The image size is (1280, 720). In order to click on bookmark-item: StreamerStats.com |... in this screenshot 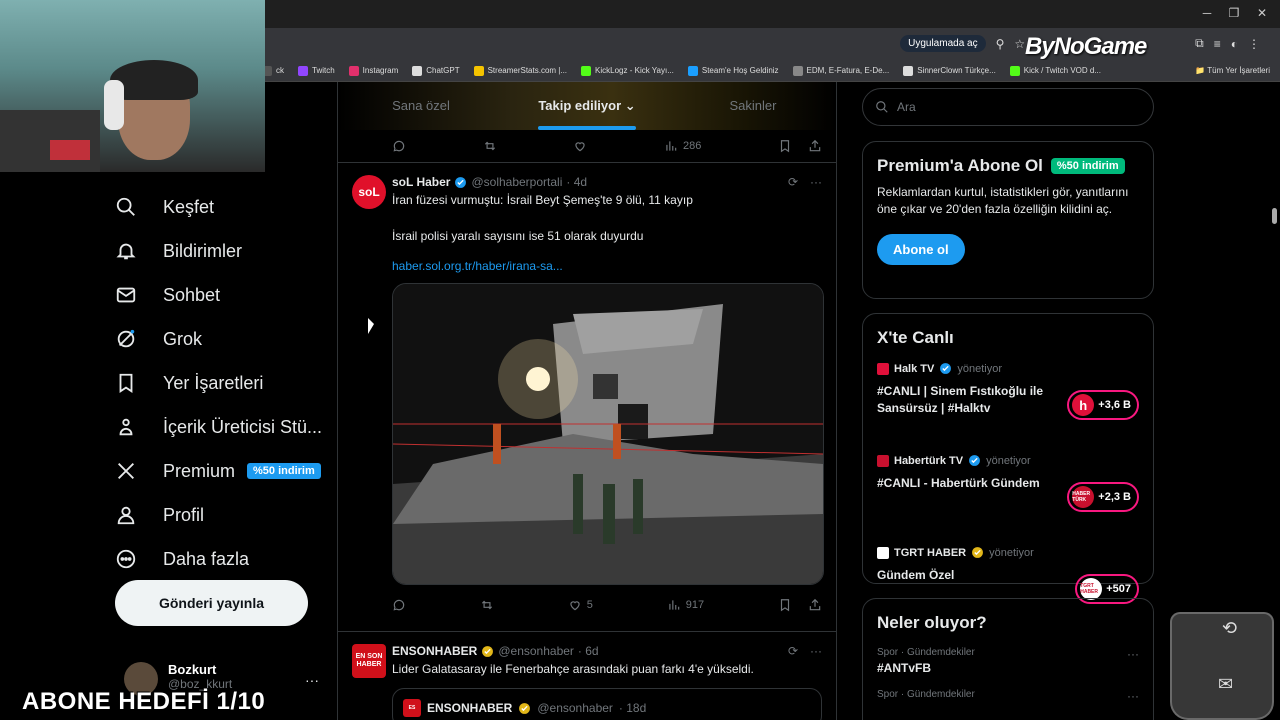, I will do `click(520, 70)`.